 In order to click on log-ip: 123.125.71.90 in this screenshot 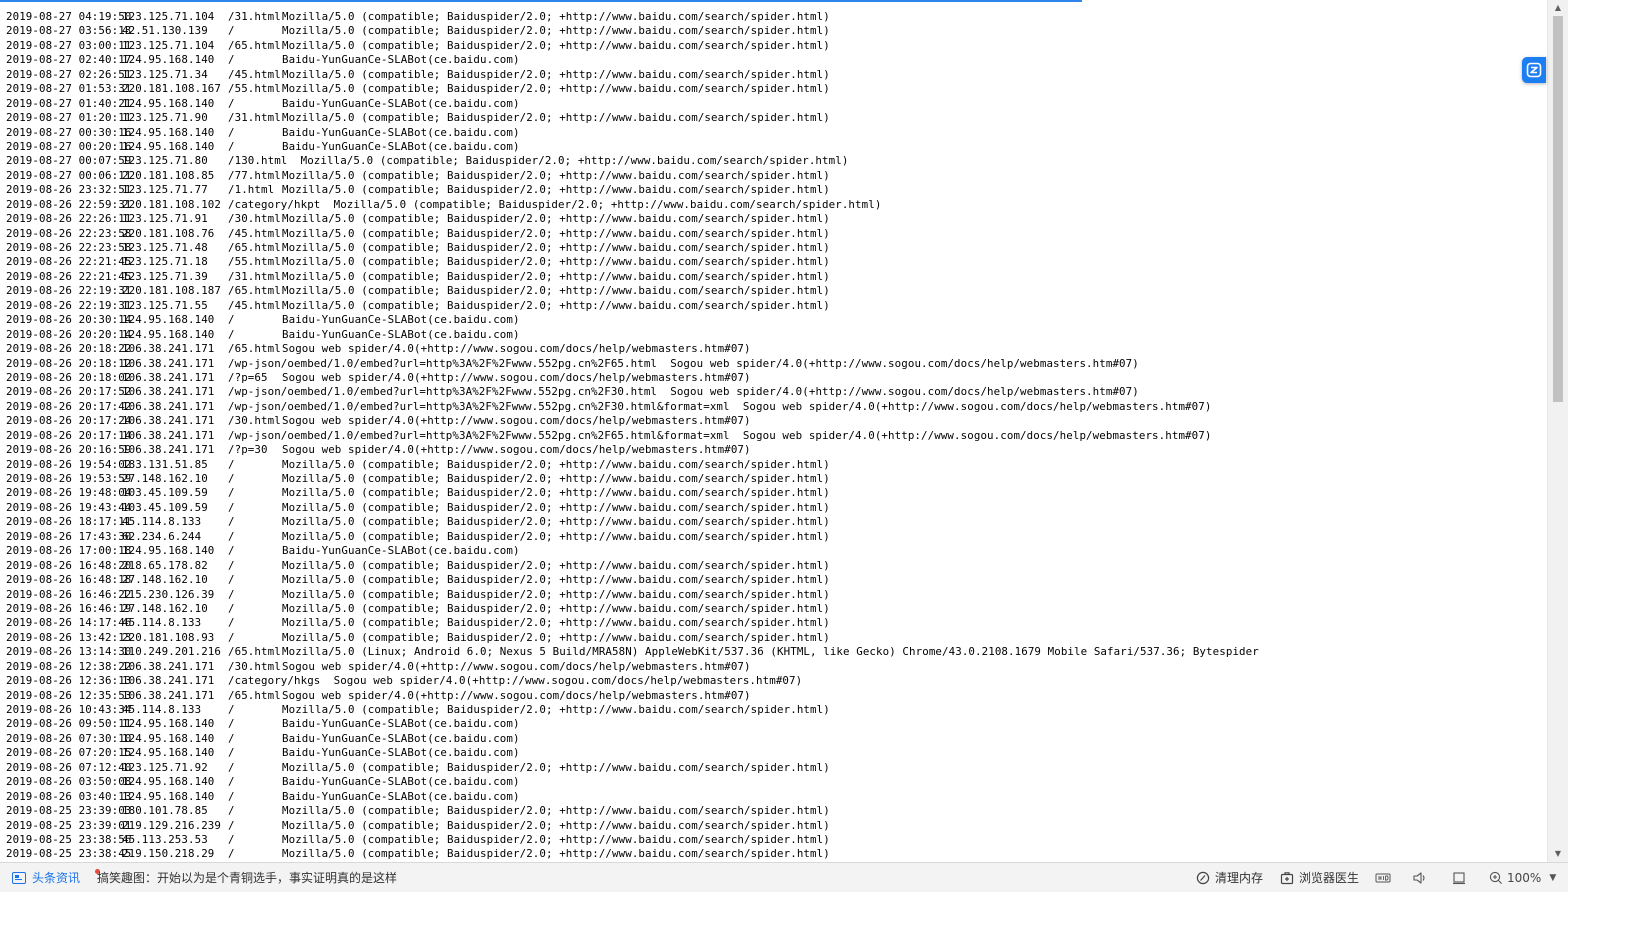, I will do `click(165, 118)`.